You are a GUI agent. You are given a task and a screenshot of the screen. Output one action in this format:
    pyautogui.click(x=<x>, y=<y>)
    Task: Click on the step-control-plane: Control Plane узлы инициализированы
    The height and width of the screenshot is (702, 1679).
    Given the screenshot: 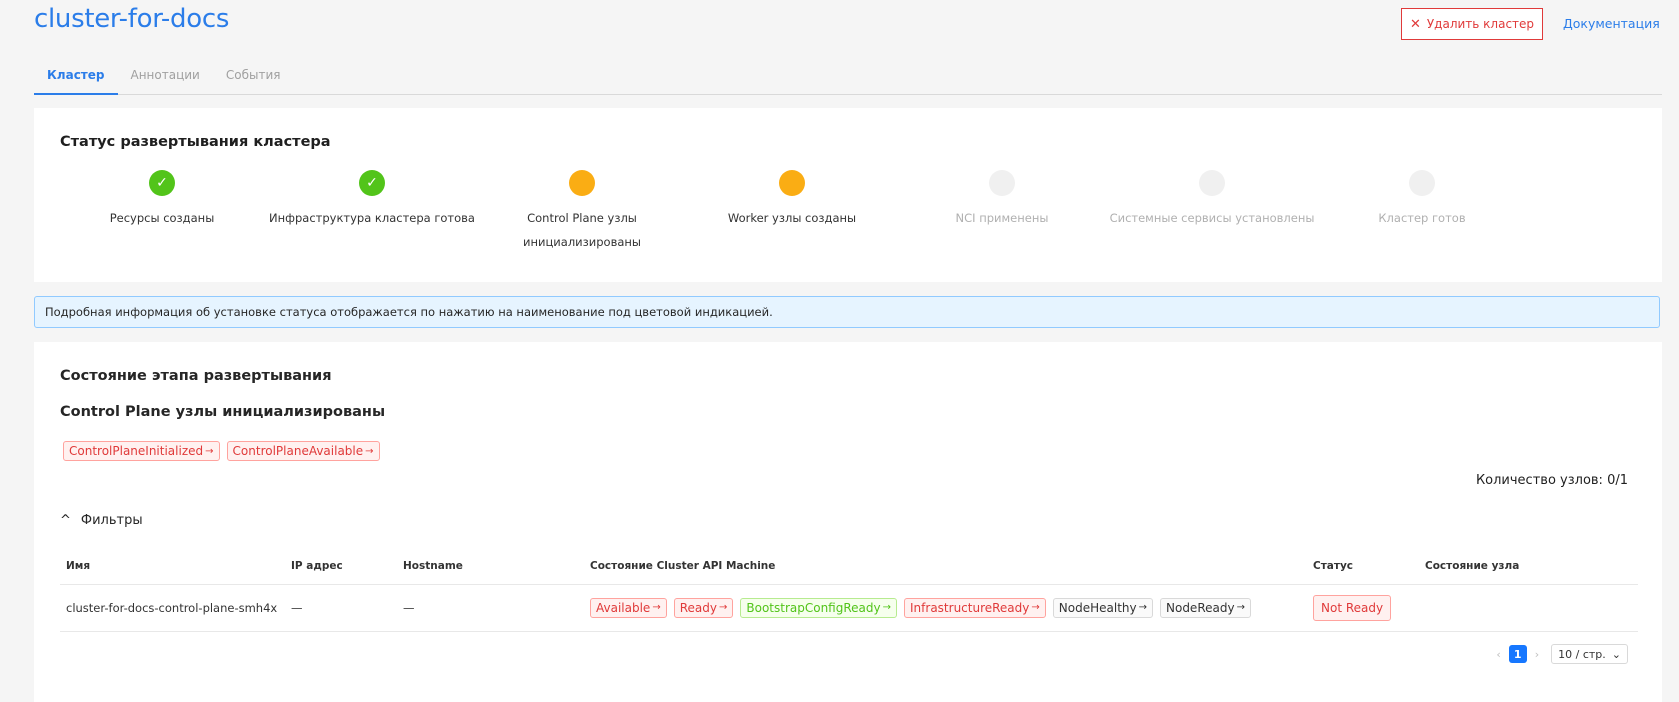 What is the action you would take?
    pyautogui.click(x=582, y=212)
    